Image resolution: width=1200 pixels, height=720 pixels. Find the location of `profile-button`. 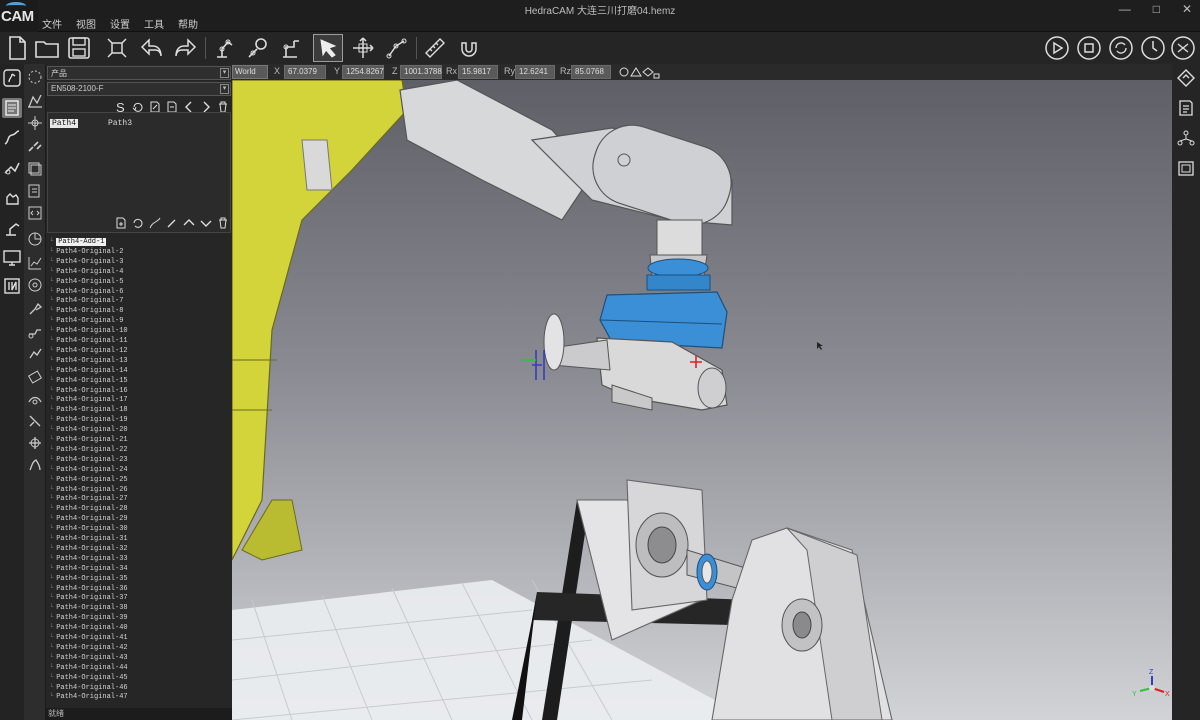

profile-button is located at coordinates (35, 101).